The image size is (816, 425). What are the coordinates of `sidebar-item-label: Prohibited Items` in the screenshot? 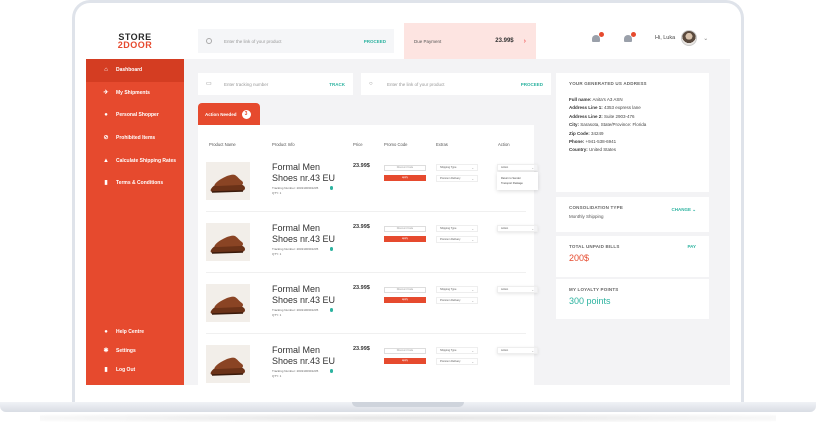 It's located at (136, 138).